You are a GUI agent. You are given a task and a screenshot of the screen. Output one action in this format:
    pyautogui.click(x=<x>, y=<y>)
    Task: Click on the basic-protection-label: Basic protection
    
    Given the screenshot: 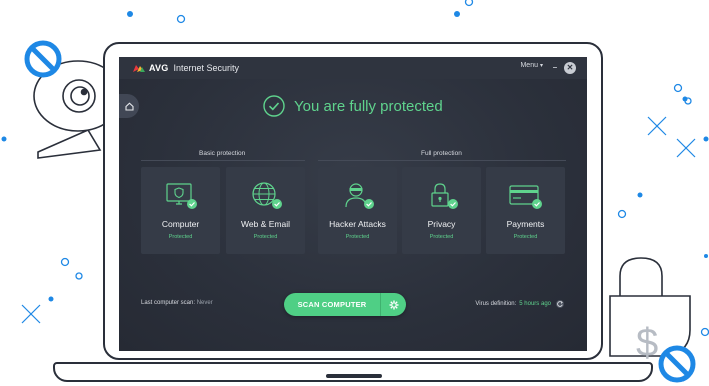 What is the action you would take?
    pyautogui.click(x=222, y=153)
    